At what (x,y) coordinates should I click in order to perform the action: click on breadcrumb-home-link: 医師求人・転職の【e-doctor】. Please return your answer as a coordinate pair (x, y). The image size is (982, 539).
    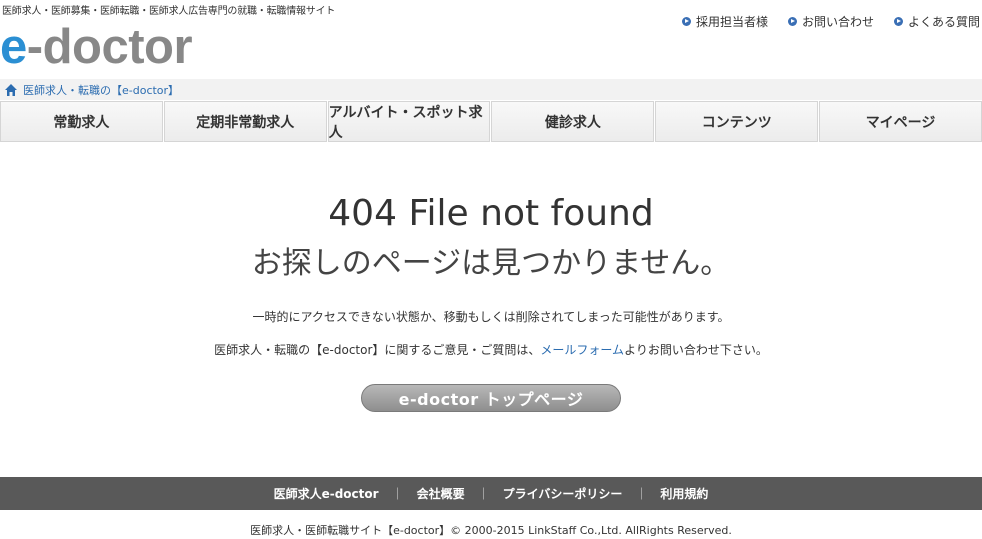
    Looking at the image, I should click on (101, 90).